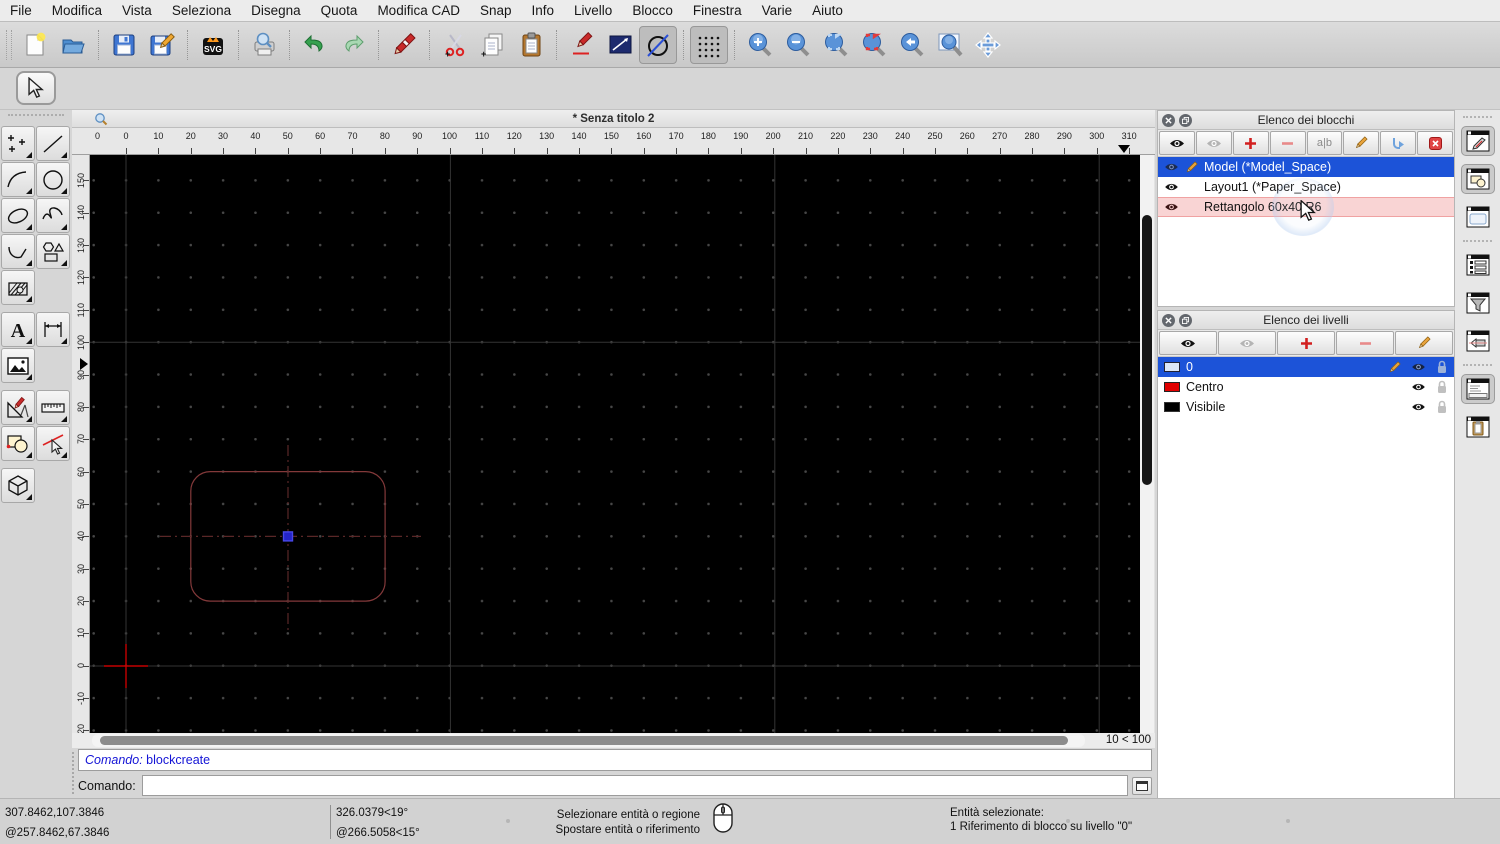 Image resolution: width=1500 pixels, height=844 pixels. What do you see at coordinates (1306, 207) in the screenshot?
I see `block-row-rettangolo: Rettangolo 60x40 R6` at bounding box center [1306, 207].